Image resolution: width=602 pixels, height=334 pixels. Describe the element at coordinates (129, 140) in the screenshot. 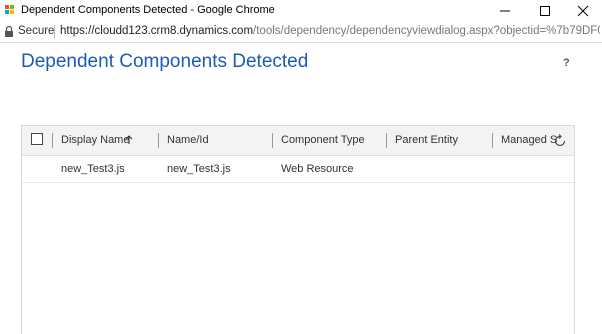

I see `arrow-up-icon` at that location.